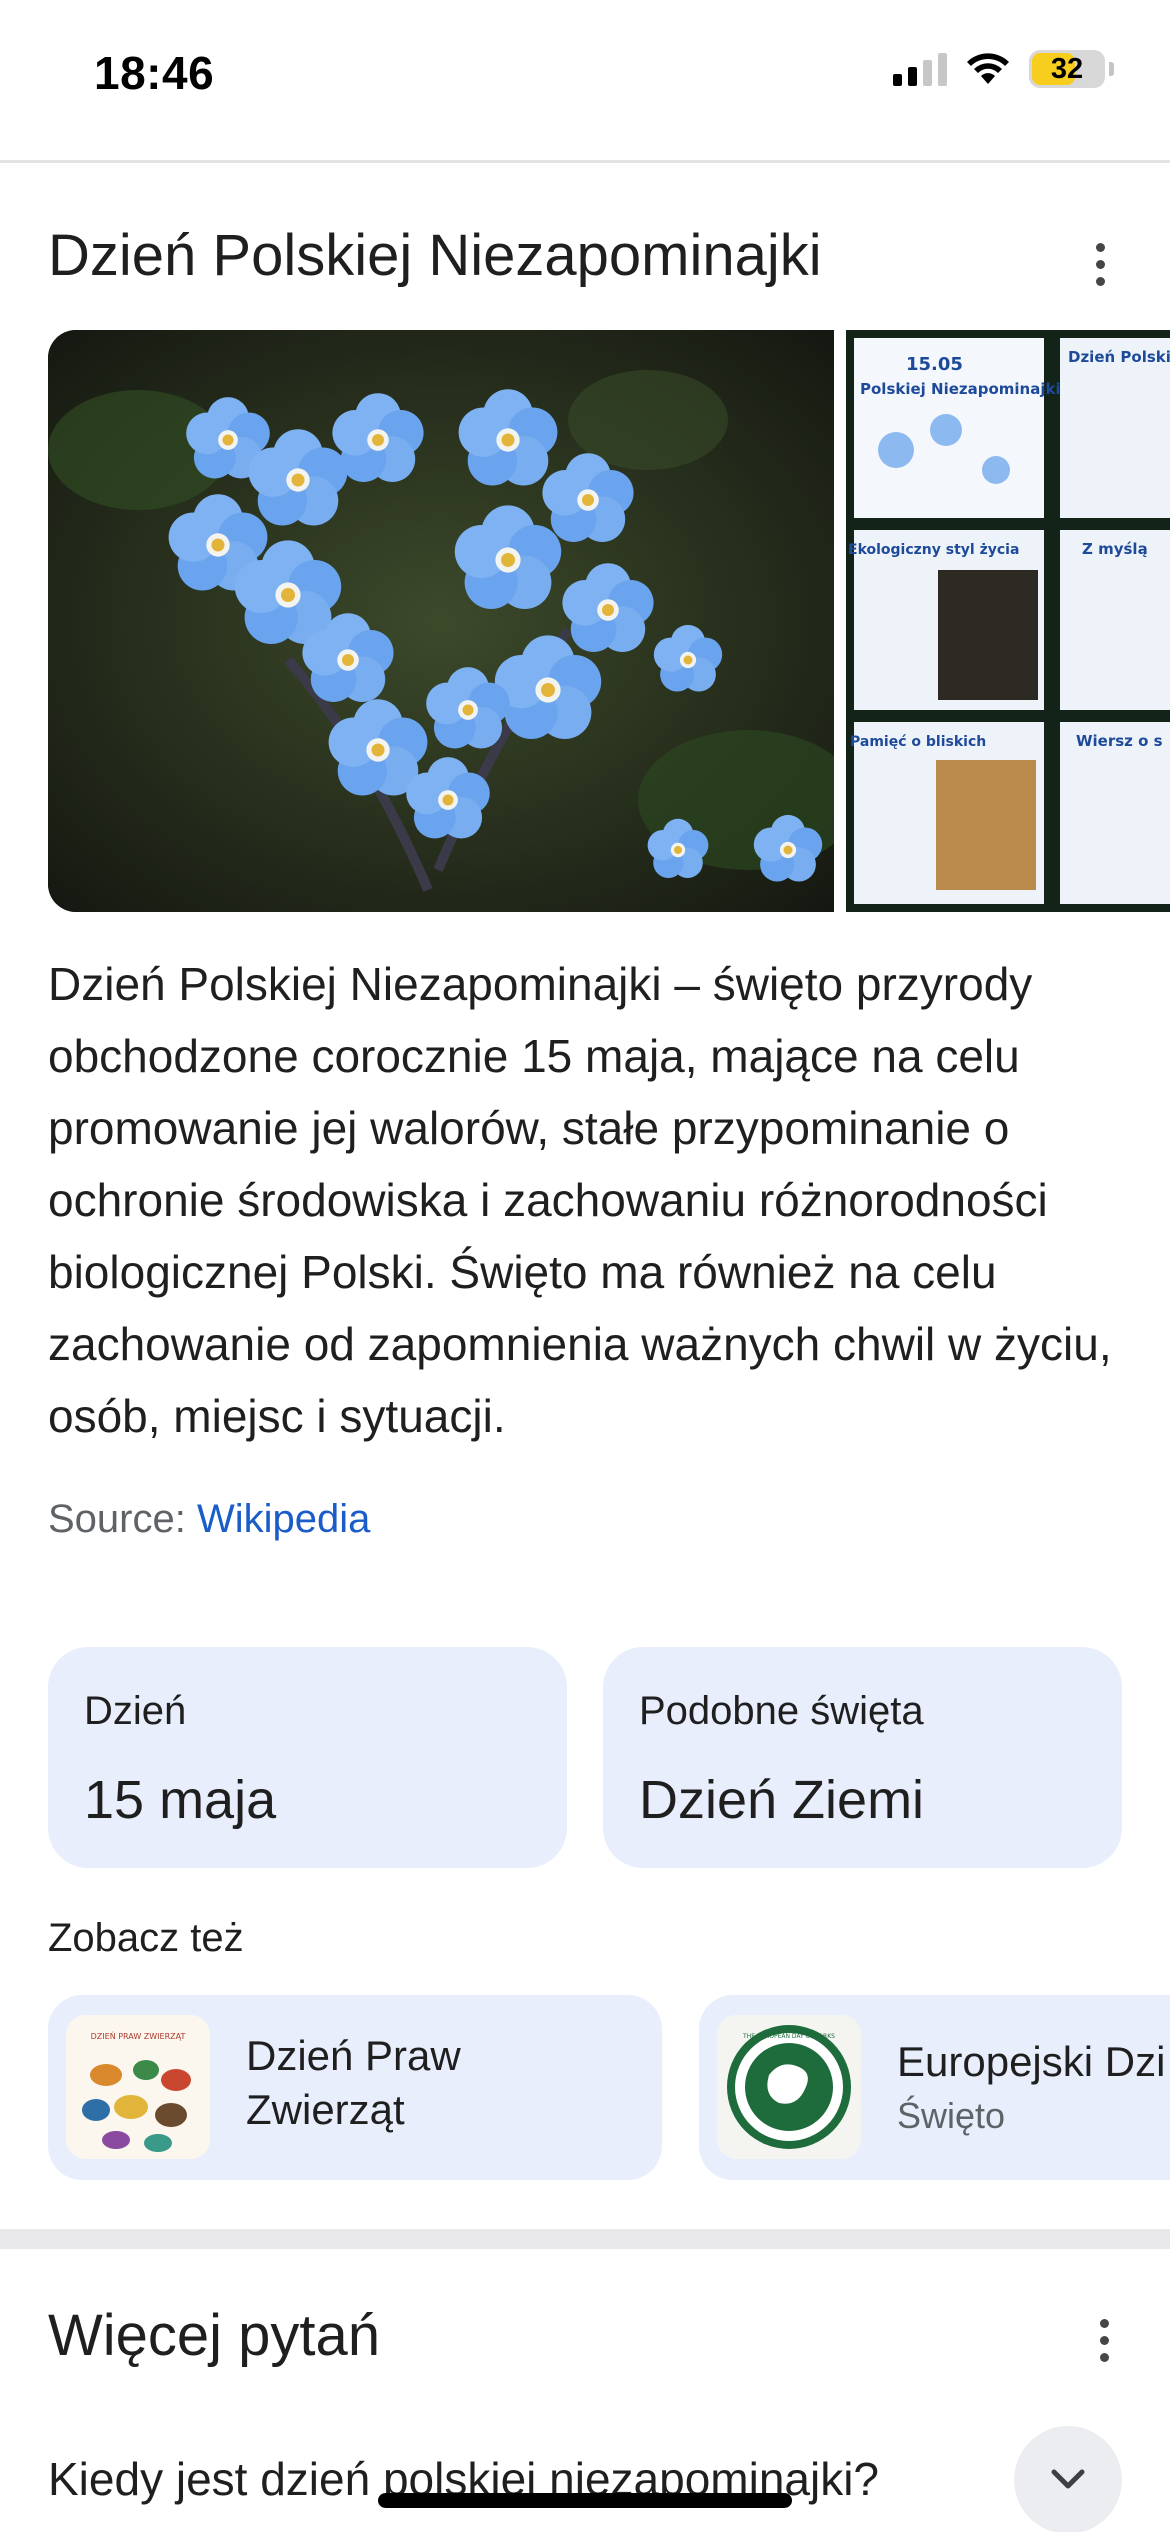  I want to click on thumbnail-caption: THE EUROPEAN DAY OF PARKS, so click(788, 2036).